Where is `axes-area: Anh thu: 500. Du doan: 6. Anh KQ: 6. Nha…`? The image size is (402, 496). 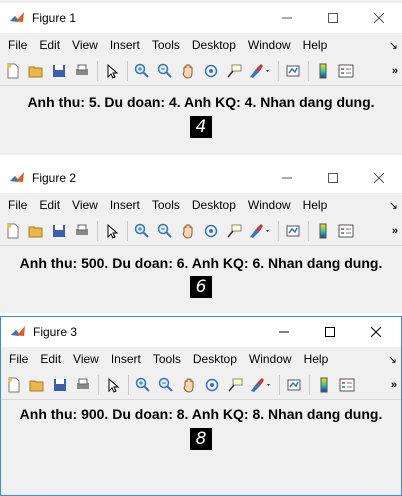
axes-area: Anh thu: 500. Du doan: 6. Anh KQ: 6. Nha… is located at coordinates (201, 279).